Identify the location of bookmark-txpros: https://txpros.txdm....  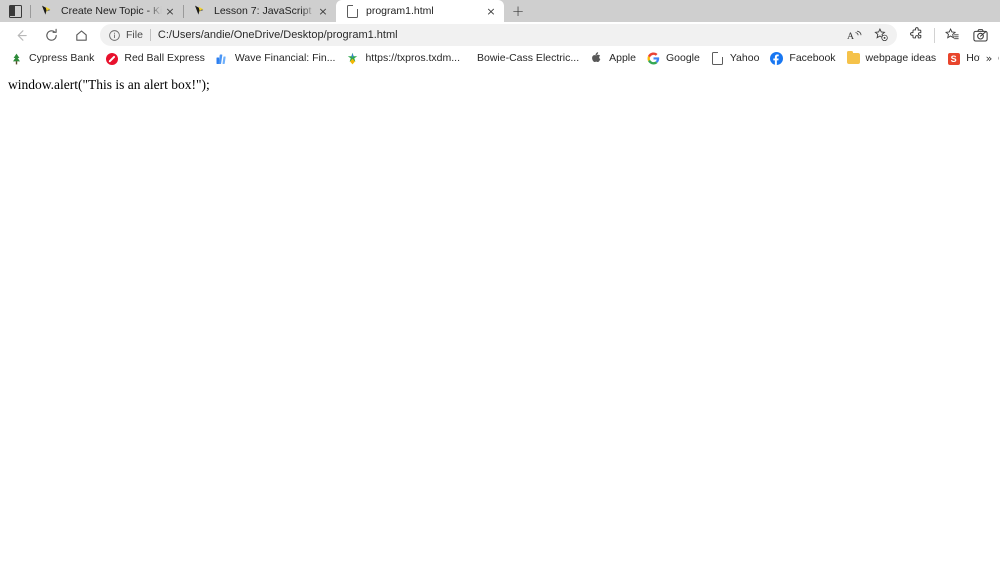
(404, 58).